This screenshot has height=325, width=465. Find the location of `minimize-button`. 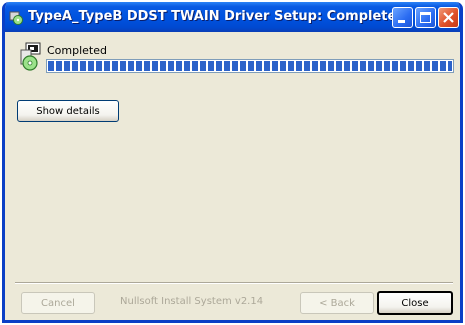

minimize-button is located at coordinates (402, 17).